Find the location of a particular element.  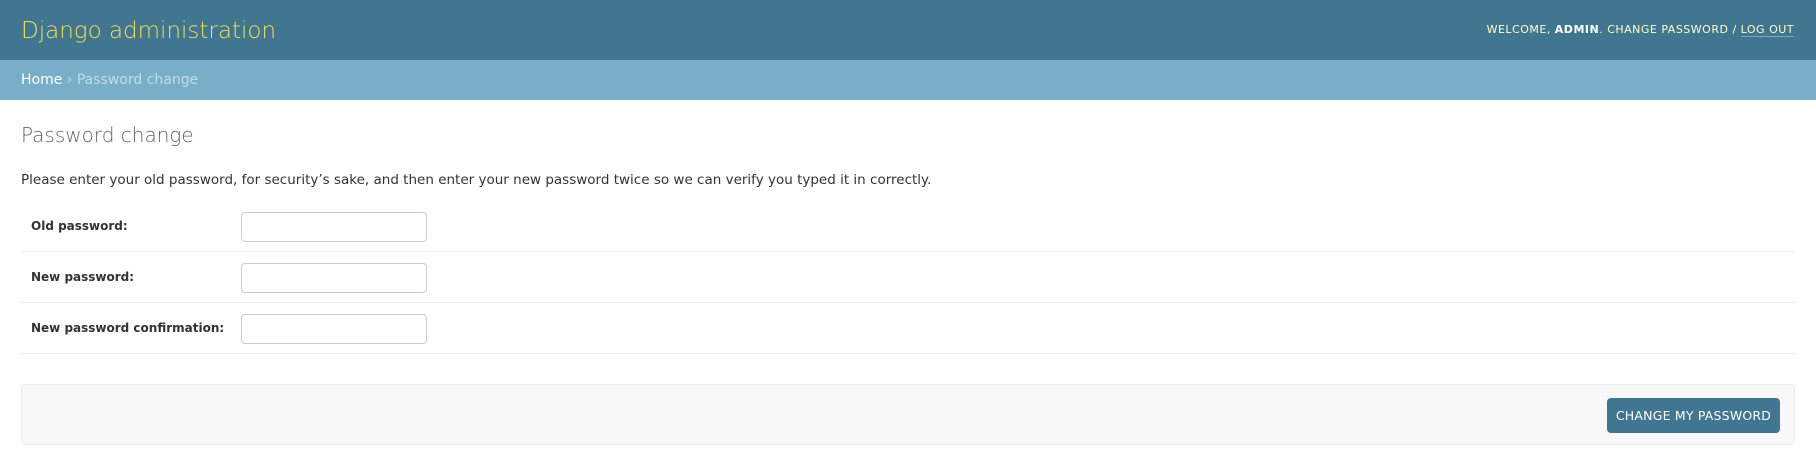

form-row-old-password: Old password: is located at coordinates (908, 226).